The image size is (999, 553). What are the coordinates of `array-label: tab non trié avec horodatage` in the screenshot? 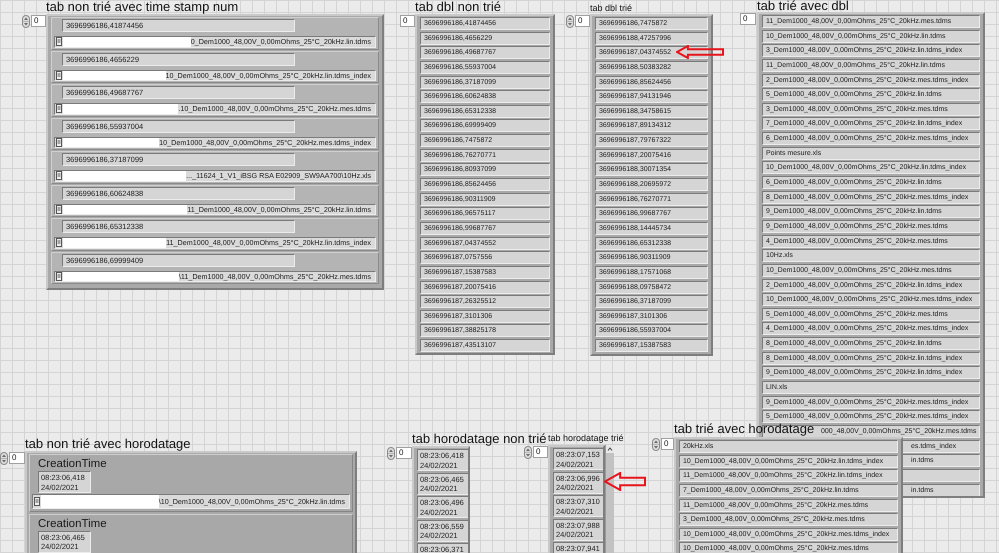 It's located at (108, 443).